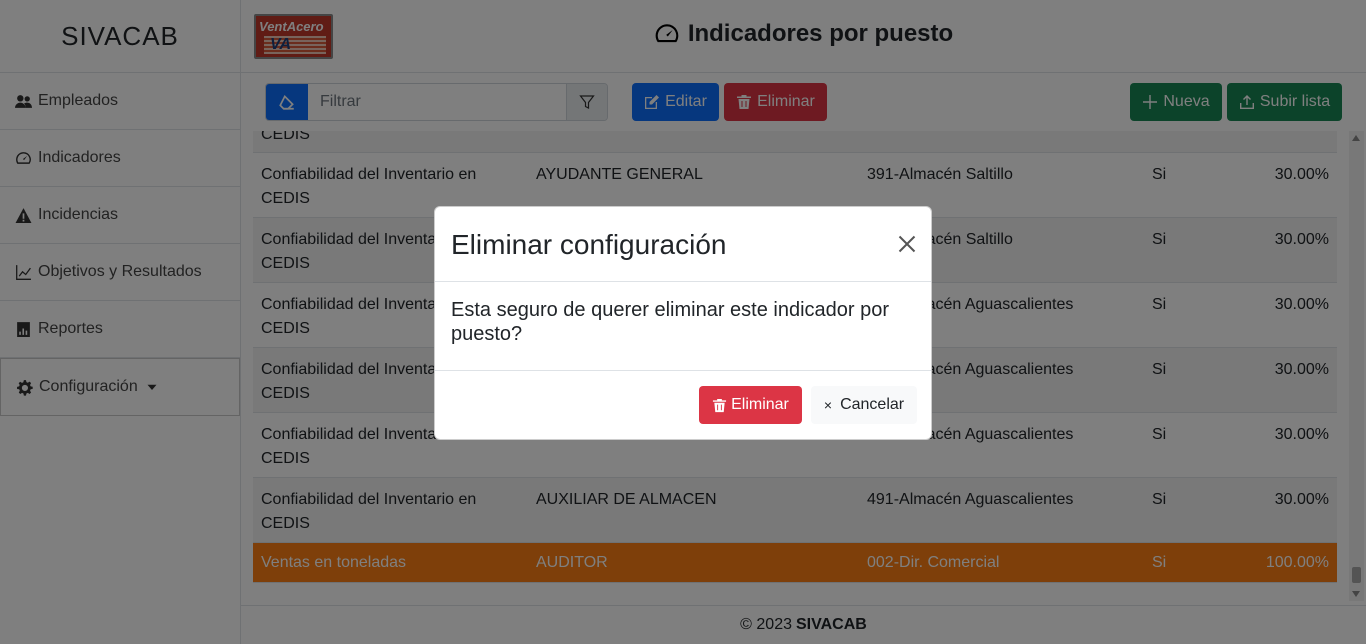 The height and width of the screenshot is (644, 1366). What do you see at coordinates (760, 404) in the screenshot?
I see `confirm-delete-label: Eliminar` at bounding box center [760, 404].